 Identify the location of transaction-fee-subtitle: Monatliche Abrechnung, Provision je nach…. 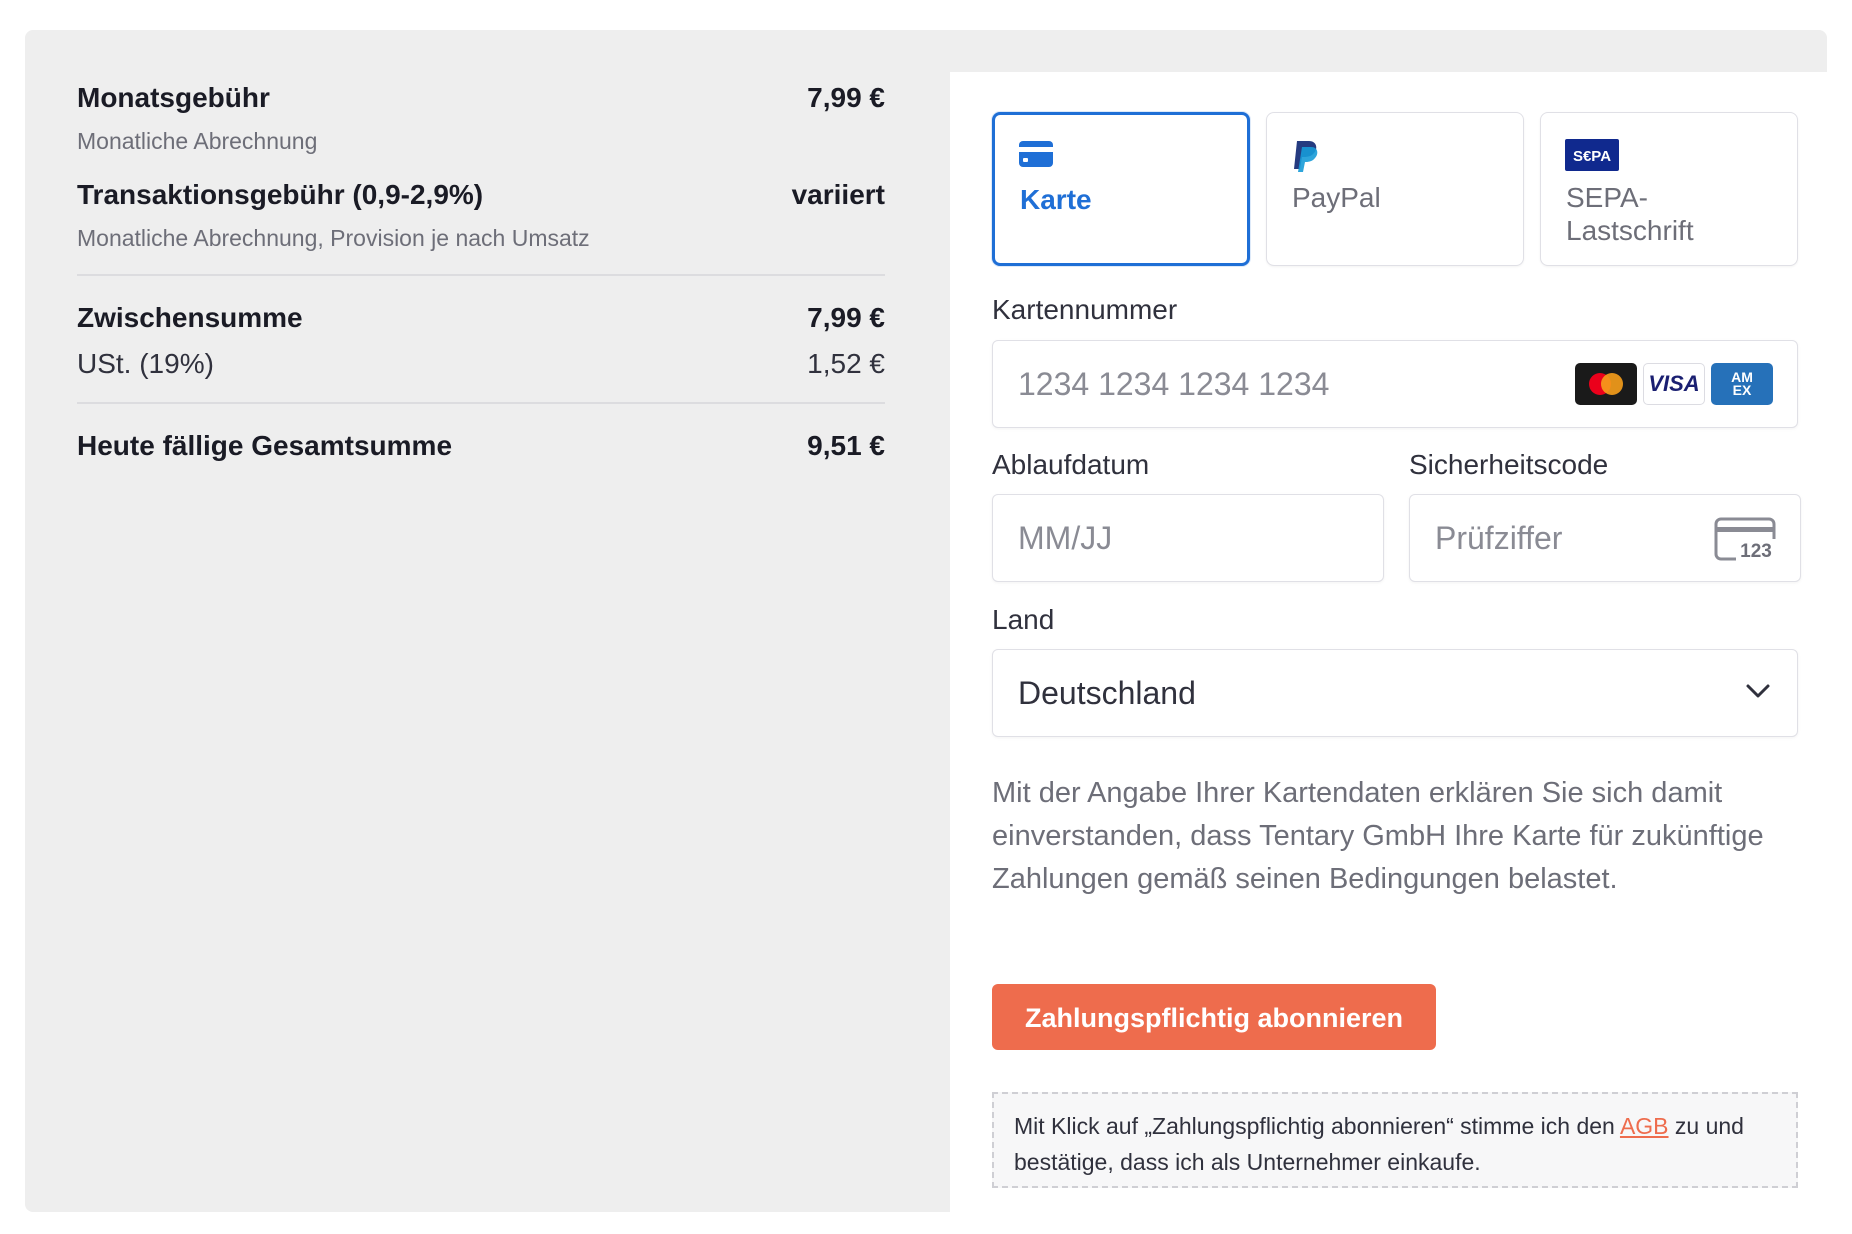
(333, 238).